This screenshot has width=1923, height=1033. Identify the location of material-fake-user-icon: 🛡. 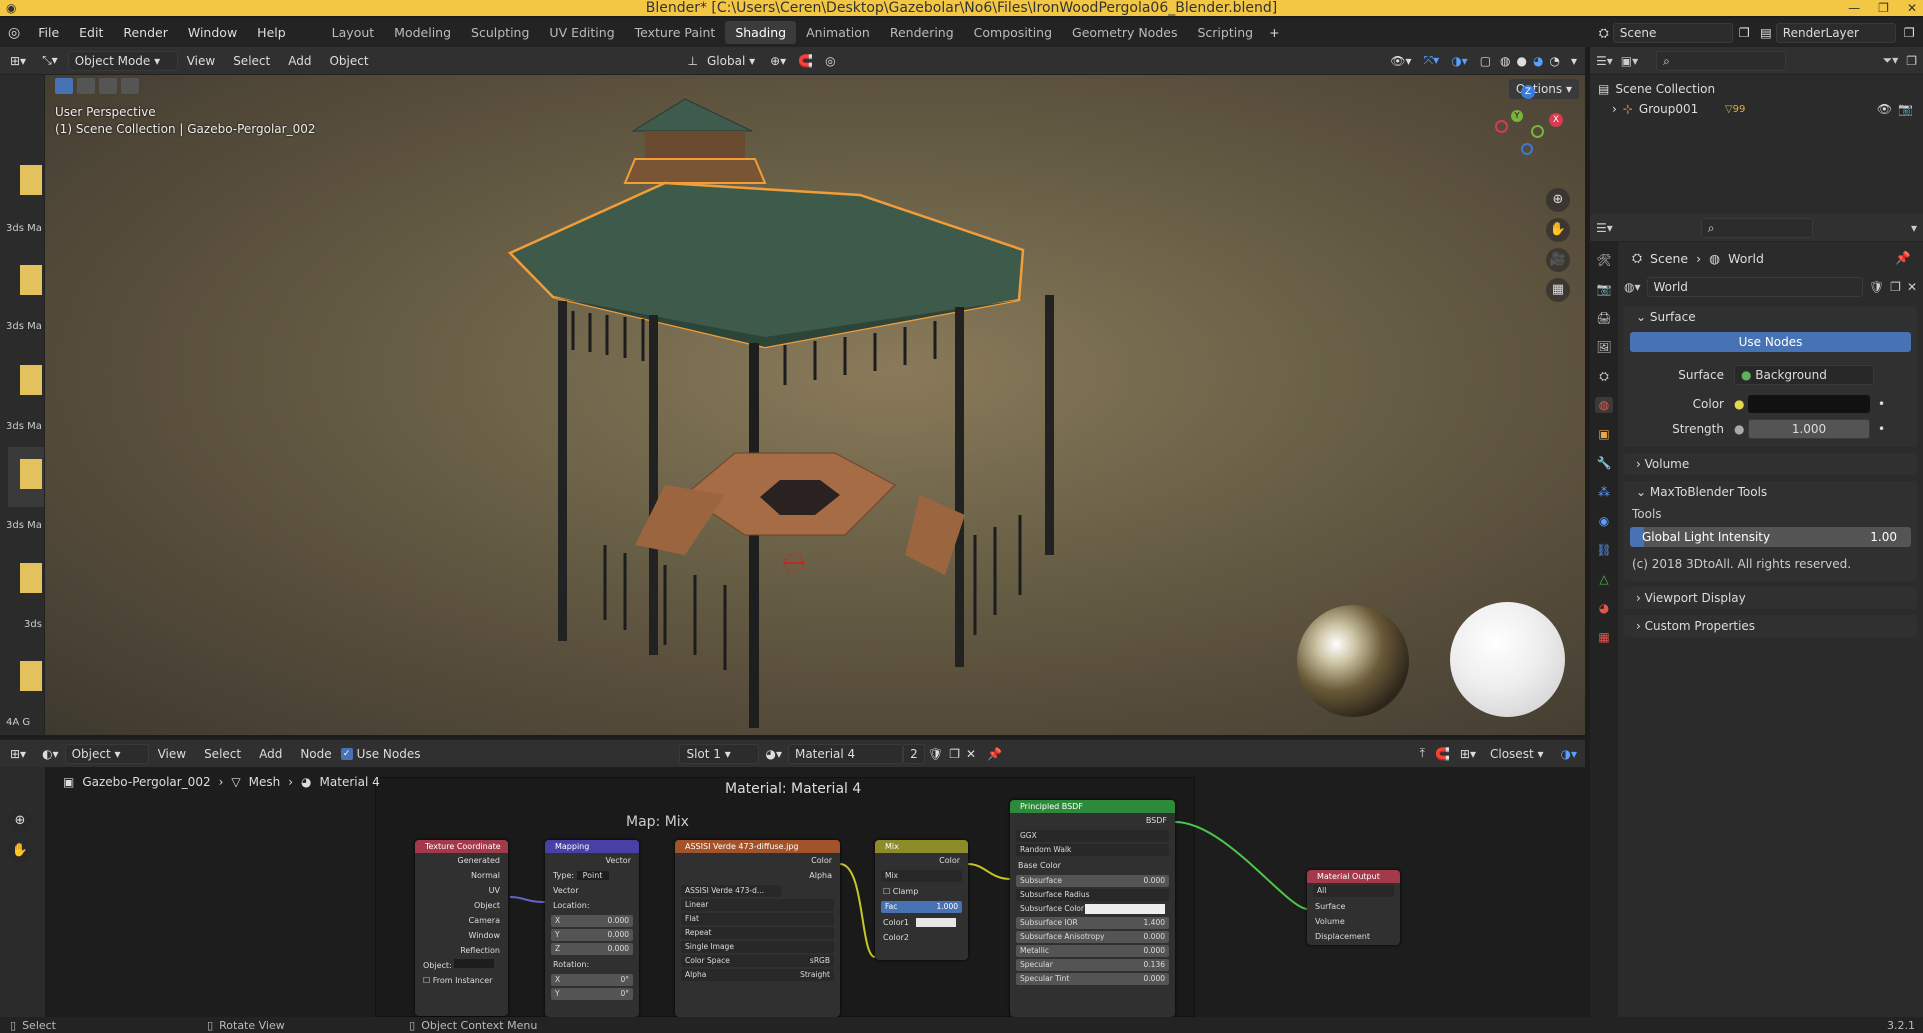
(935, 754).